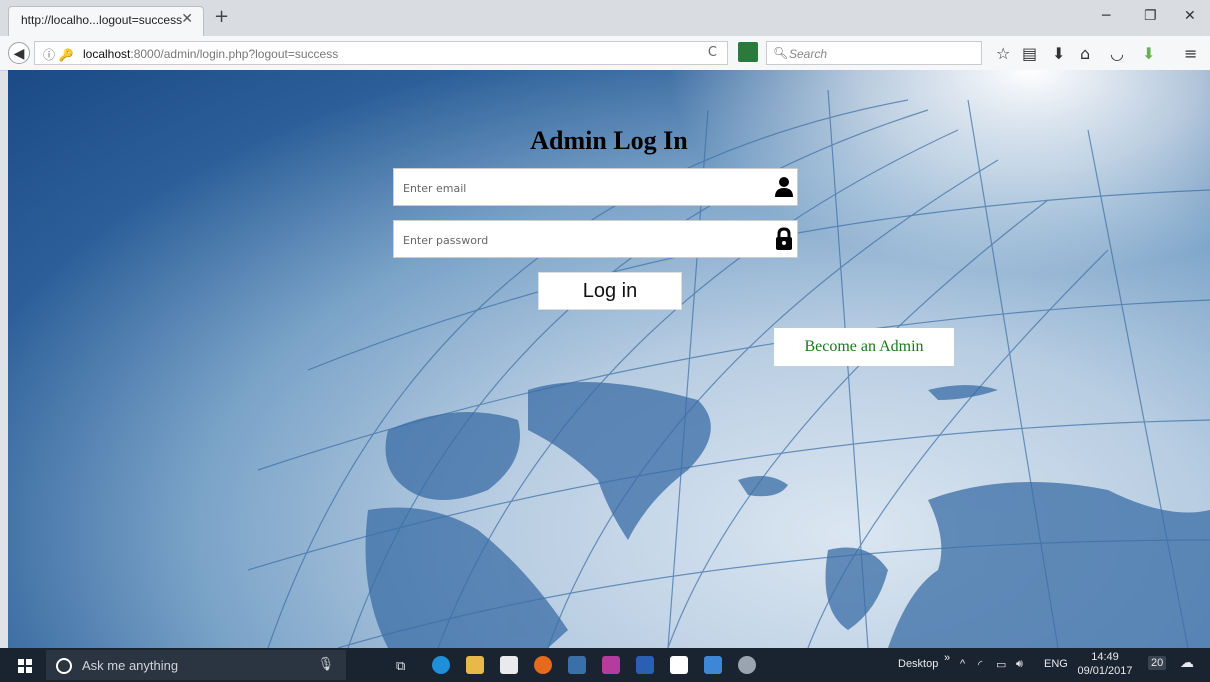  What do you see at coordinates (64, 666) in the screenshot?
I see `cortana-icon` at bounding box center [64, 666].